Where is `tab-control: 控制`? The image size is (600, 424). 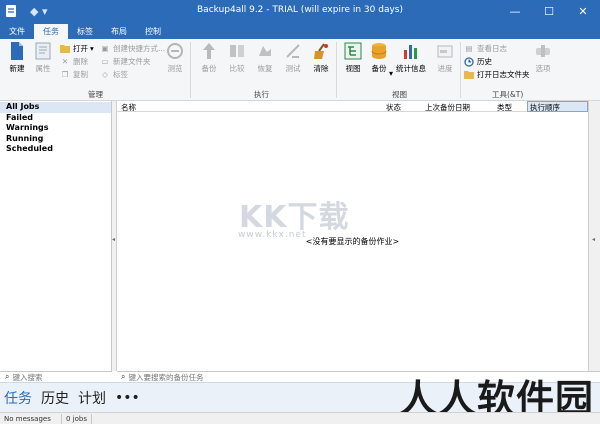
tab-control: 控制 is located at coordinates (153, 31).